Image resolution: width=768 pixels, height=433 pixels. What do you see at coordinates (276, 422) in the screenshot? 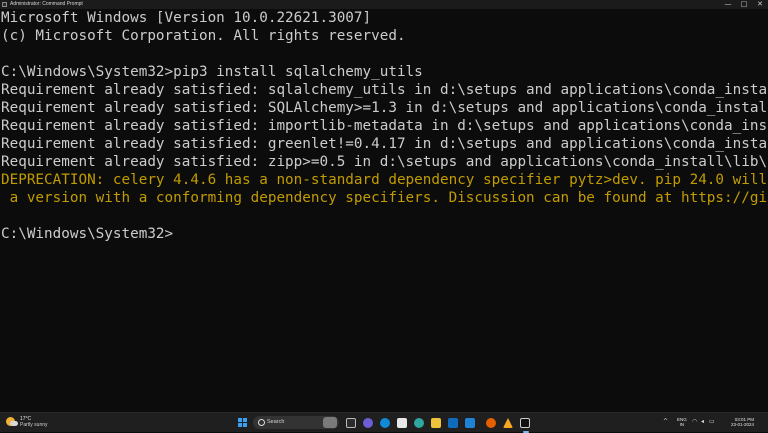
I see `search-placeholder: Search` at bounding box center [276, 422].